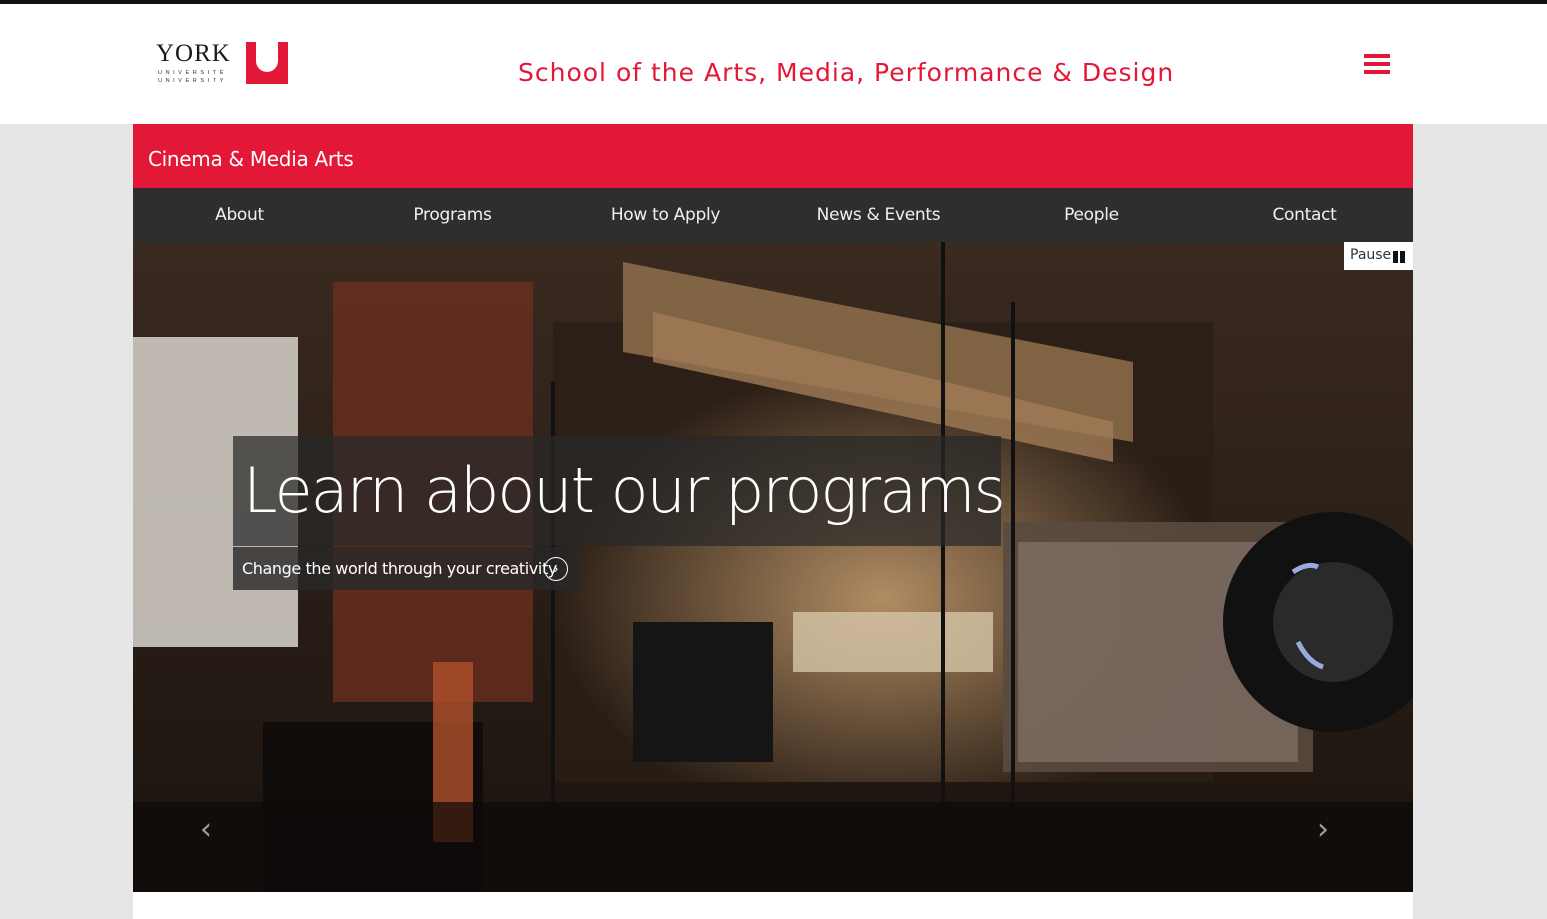 The height and width of the screenshot is (919, 1547). What do you see at coordinates (193, 73) in the screenshot?
I see `logo-subtitle-fr: UNIVERSITÉ` at bounding box center [193, 73].